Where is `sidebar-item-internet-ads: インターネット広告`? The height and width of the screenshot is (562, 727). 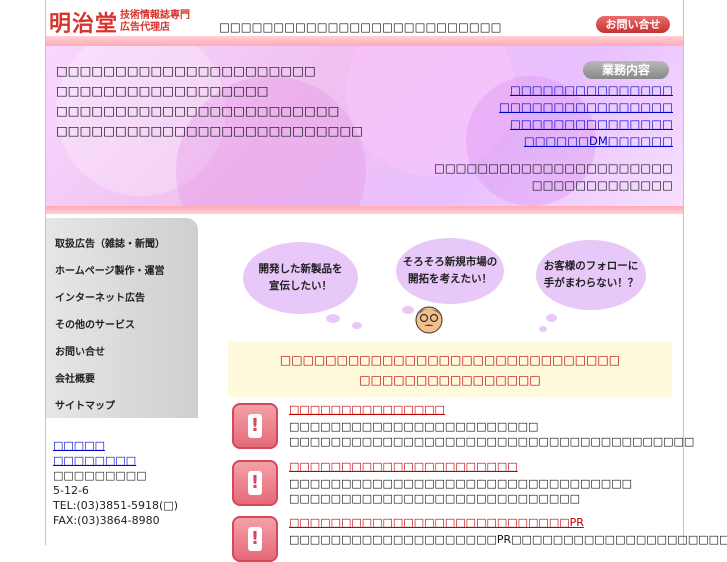 sidebar-item-internet-ads: インターネット広告 is located at coordinates (100, 296).